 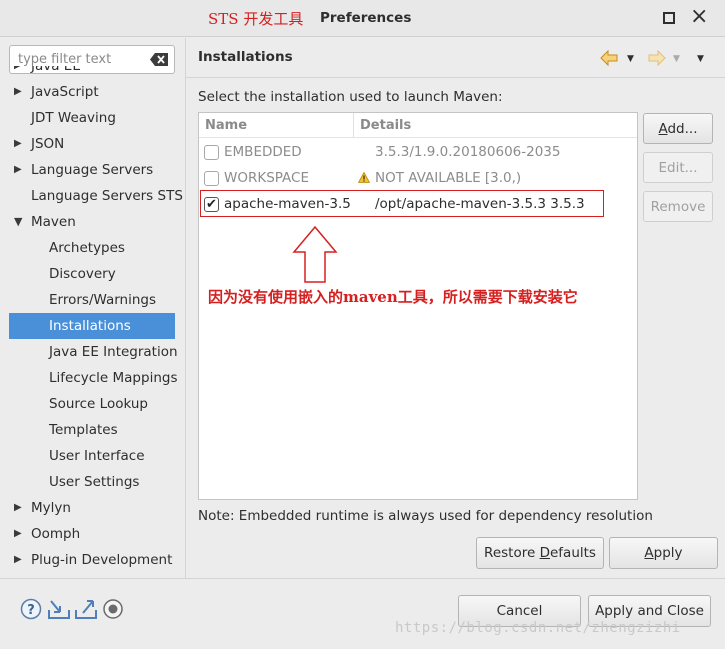 What do you see at coordinates (393, 297) in the screenshot?
I see `annotation-text: 因为没有使用嵌入的maven工具，所以需要下载安装它` at bounding box center [393, 297].